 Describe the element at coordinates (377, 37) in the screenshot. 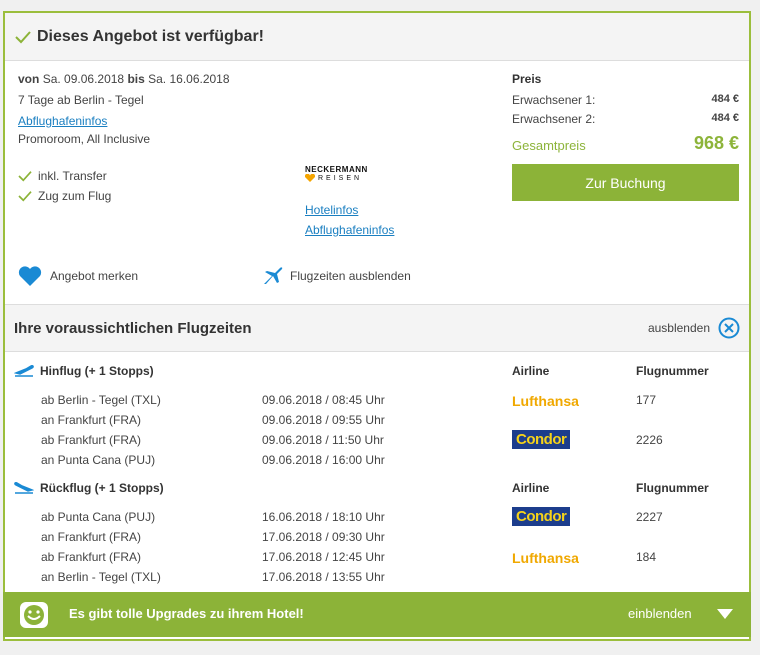

I see `availability-header: Dieses Angebot ist verfügbar!` at that location.